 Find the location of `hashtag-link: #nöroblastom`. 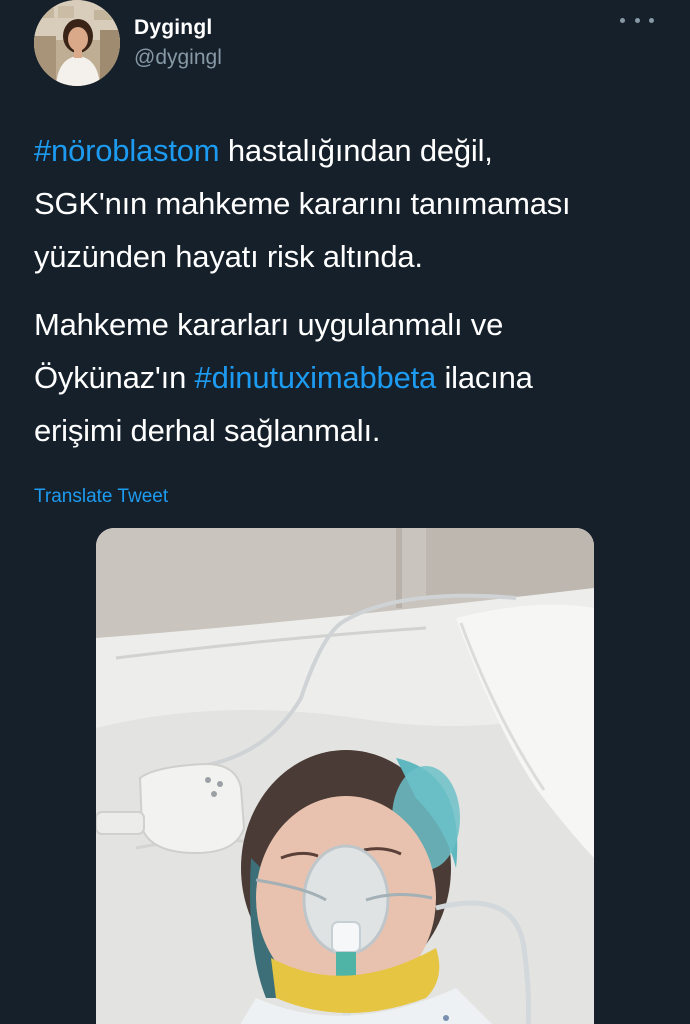

hashtag-link: #nöroblastom is located at coordinates (127, 150).